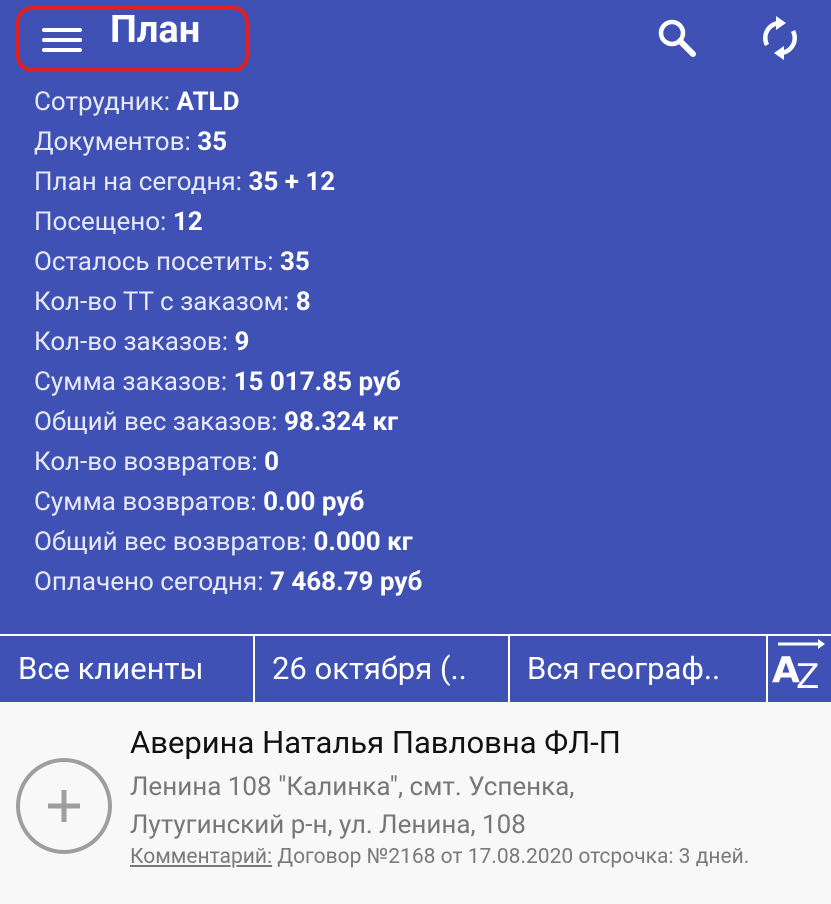  Describe the element at coordinates (328, 825) in the screenshot. I see `client-address-line-2: Лутугинский р-н, ул. Ленина, 108` at that location.